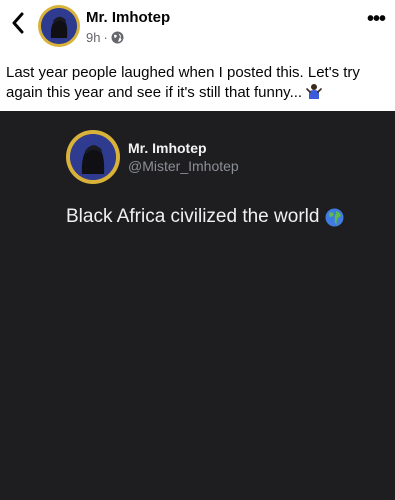 Image resolution: width=395 pixels, height=500 pixels. Describe the element at coordinates (167, 148) in the screenshot. I see `tweet-author-name: Mr. Imhotep` at that location.